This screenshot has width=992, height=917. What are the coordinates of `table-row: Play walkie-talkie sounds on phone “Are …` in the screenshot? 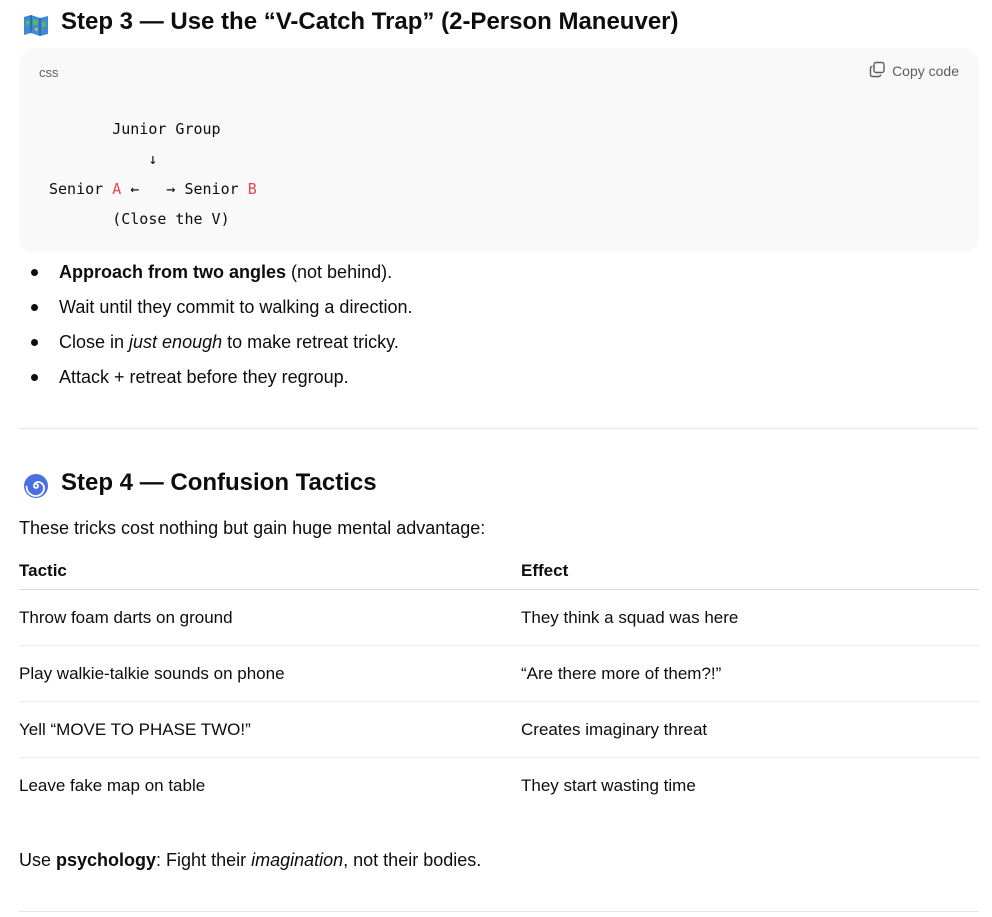 It's located at (499, 673).